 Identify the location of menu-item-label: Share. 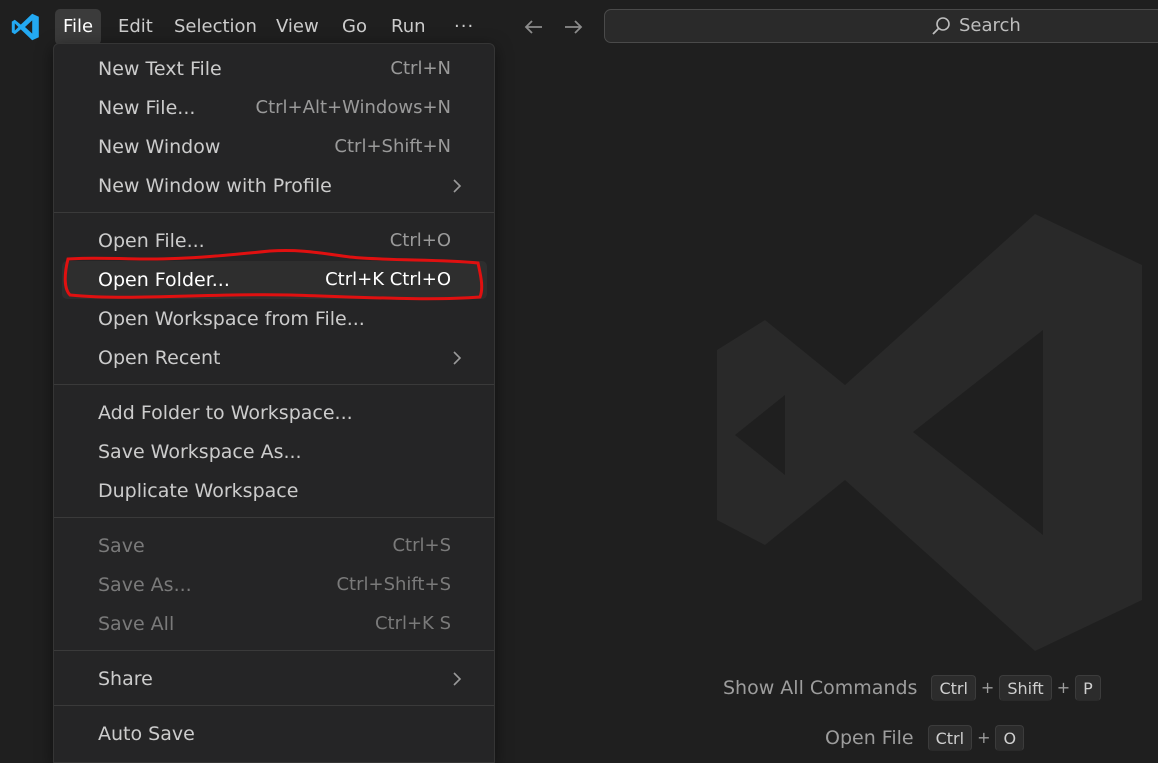
(125, 679).